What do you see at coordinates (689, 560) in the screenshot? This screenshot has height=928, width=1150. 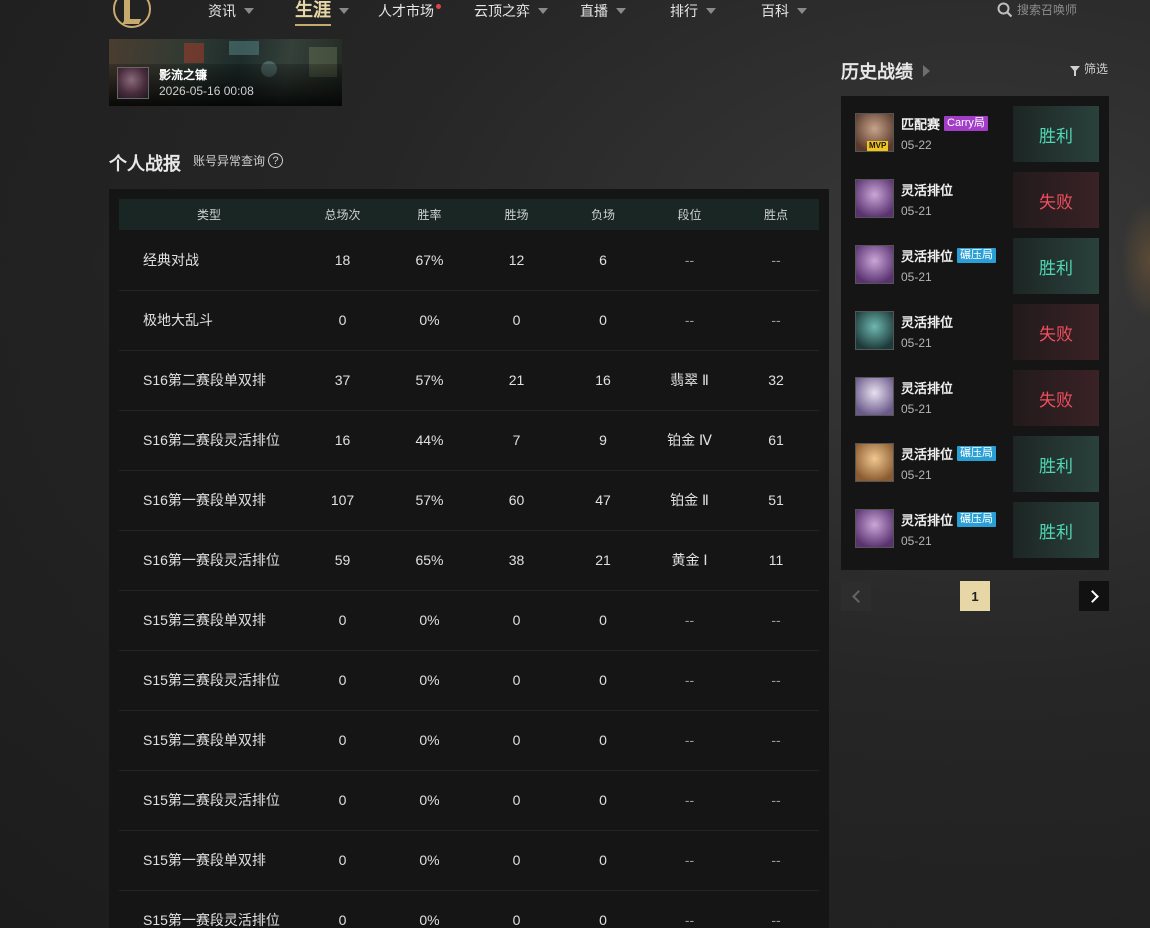 I see `table-cell: 黄金 Ⅰ` at bounding box center [689, 560].